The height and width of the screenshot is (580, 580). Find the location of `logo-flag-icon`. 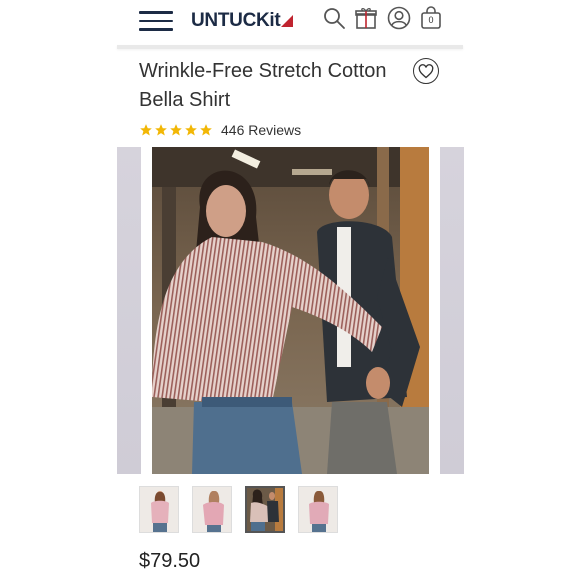

logo-flag-icon is located at coordinates (287, 21).